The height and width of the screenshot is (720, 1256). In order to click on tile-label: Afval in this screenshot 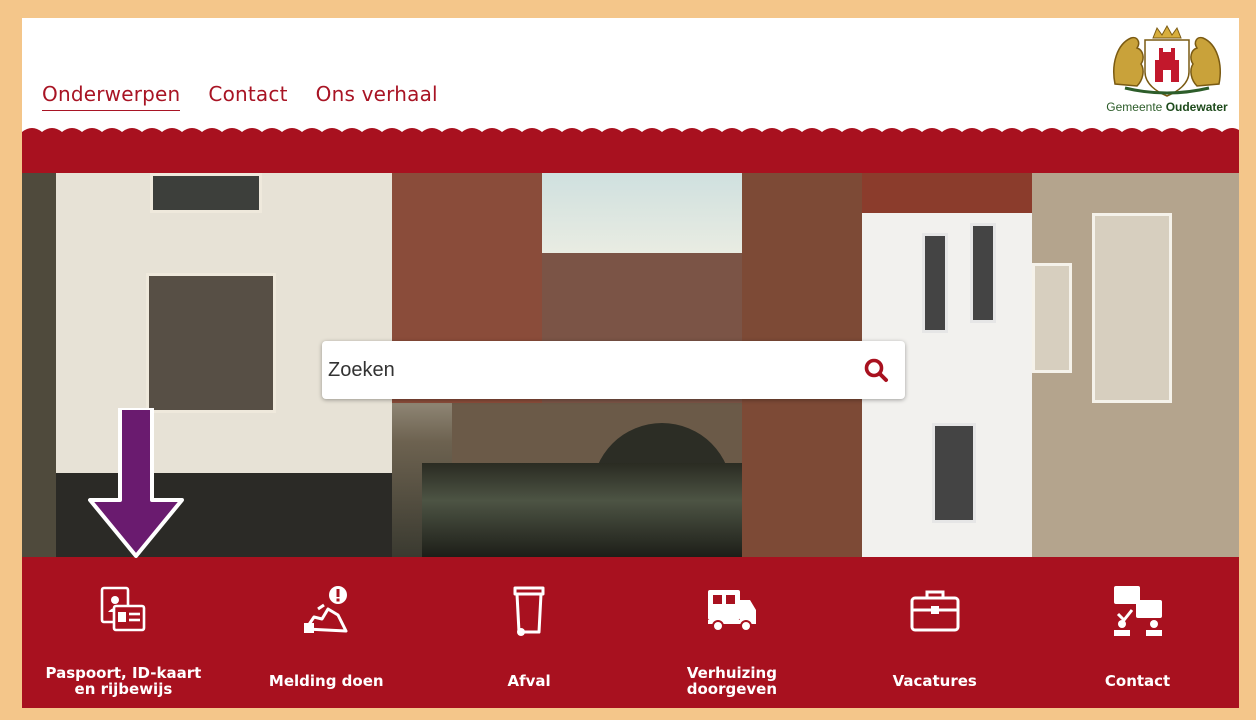, I will do `click(529, 681)`.